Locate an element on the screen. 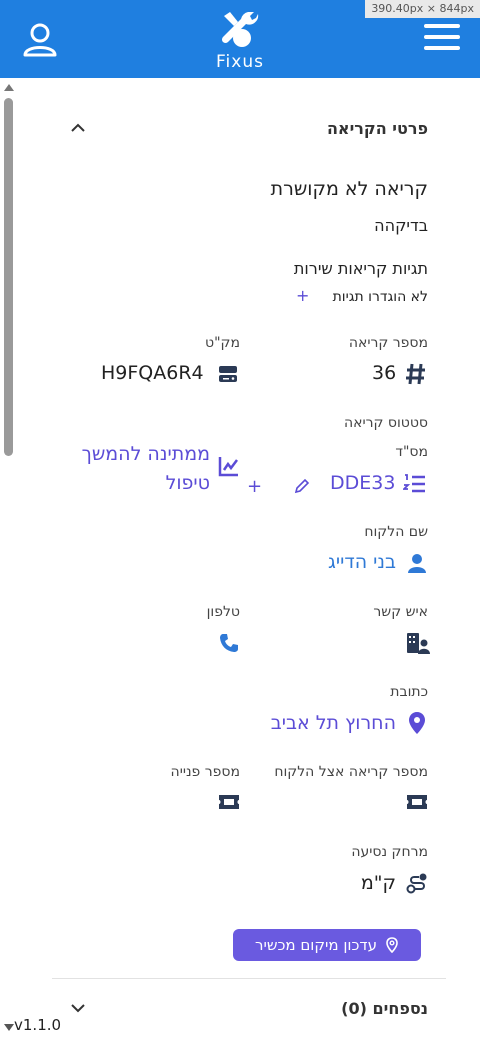 The height and width of the screenshot is (1039, 480). user-profile-icon is located at coordinates (40, 40).